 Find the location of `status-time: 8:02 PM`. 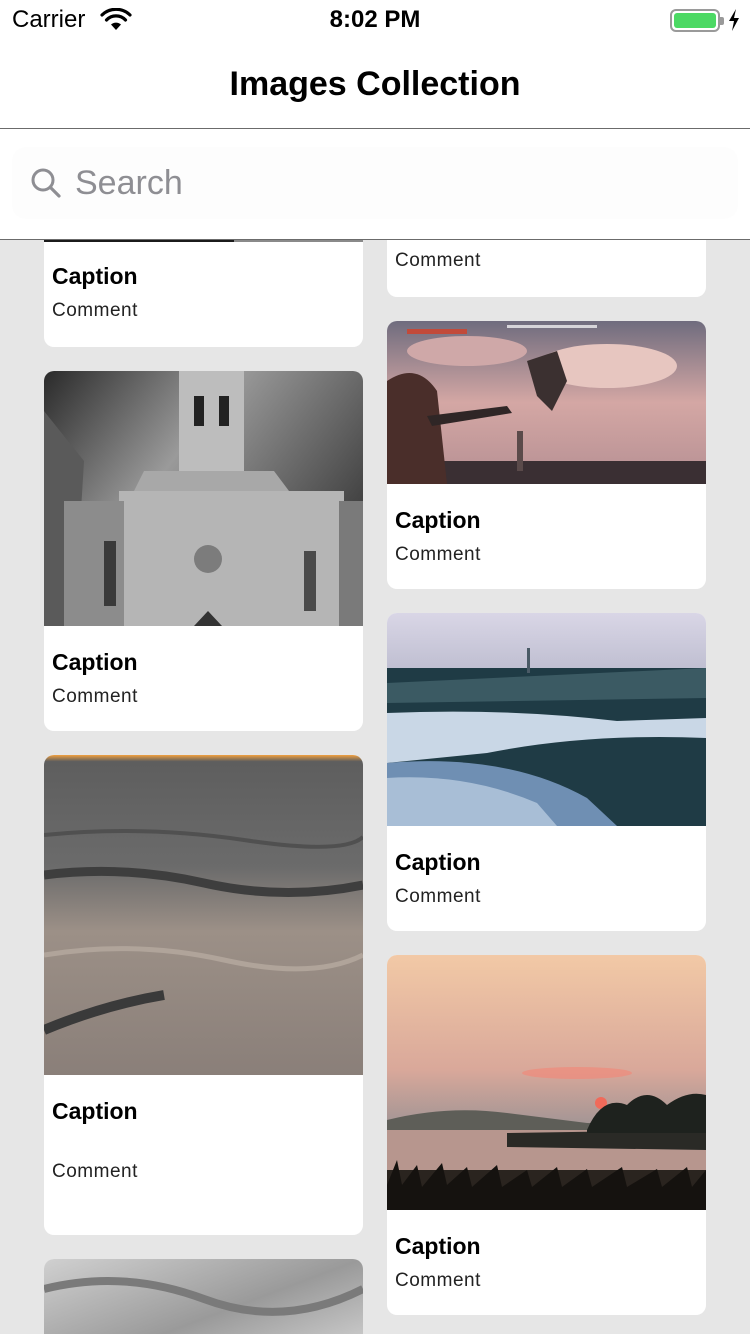

status-time: 8:02 PM is located at coordinates (375, 19).